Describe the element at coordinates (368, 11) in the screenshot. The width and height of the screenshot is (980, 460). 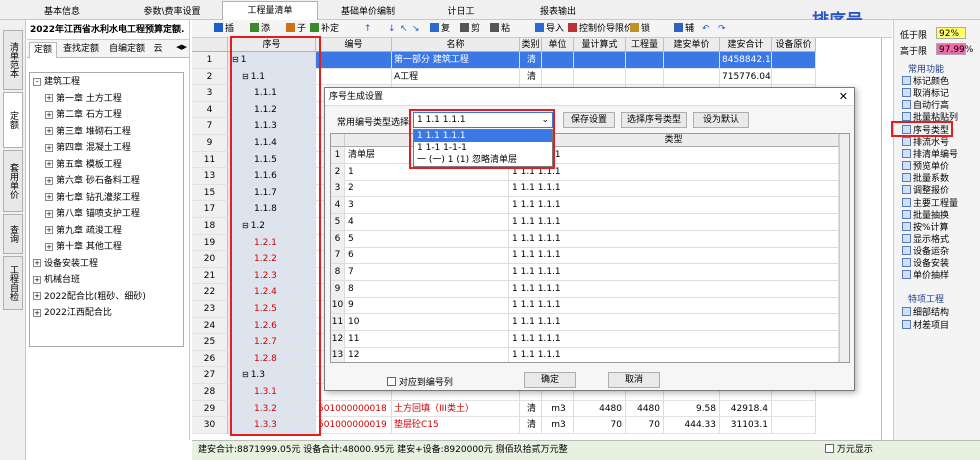
I see `top-tab: 基础单价编制` at that location.